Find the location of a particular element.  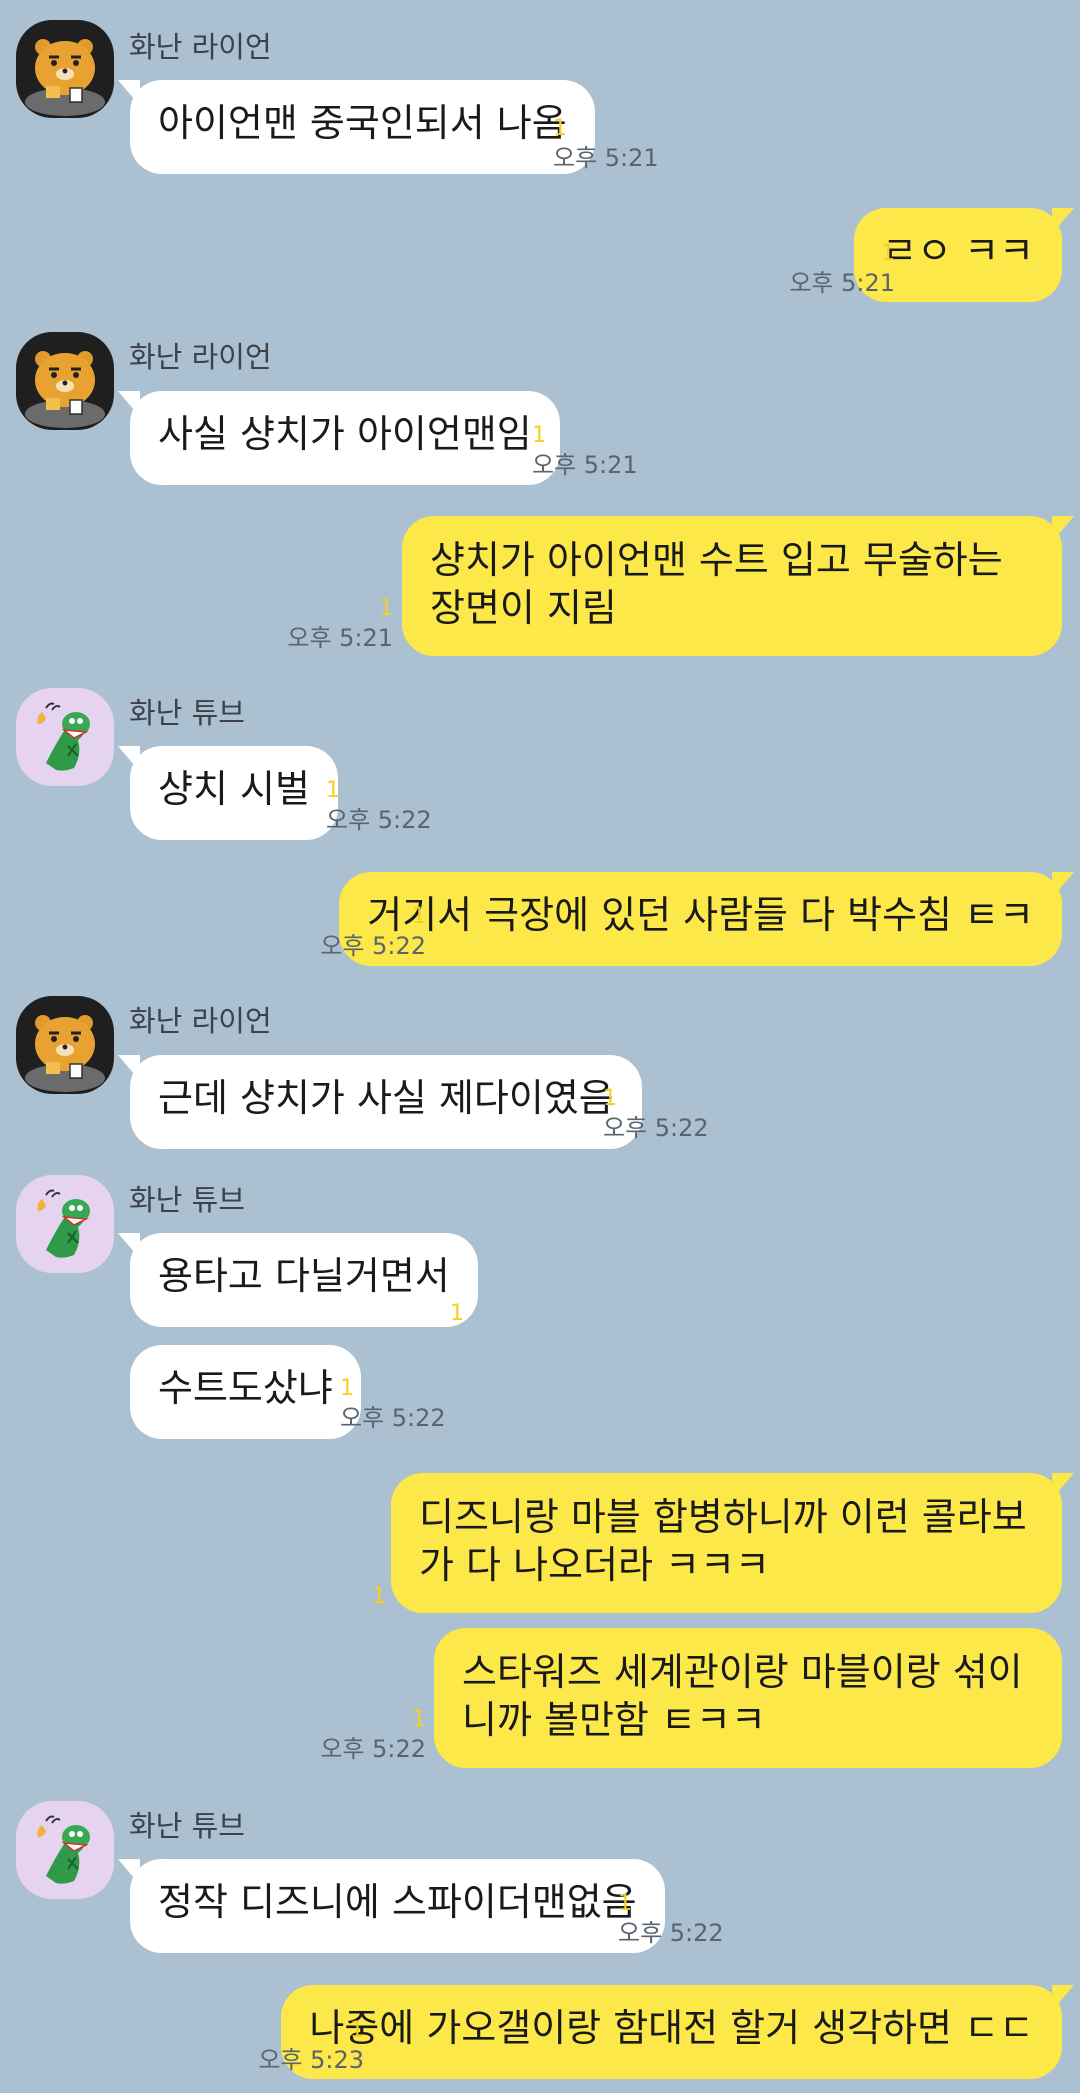

outgoing-message: 디즈니랑 마블 합병하니까 이런 콜라보가 다 나오더라 ㅋㅋㅋ is located at coordinates (732, 1543).